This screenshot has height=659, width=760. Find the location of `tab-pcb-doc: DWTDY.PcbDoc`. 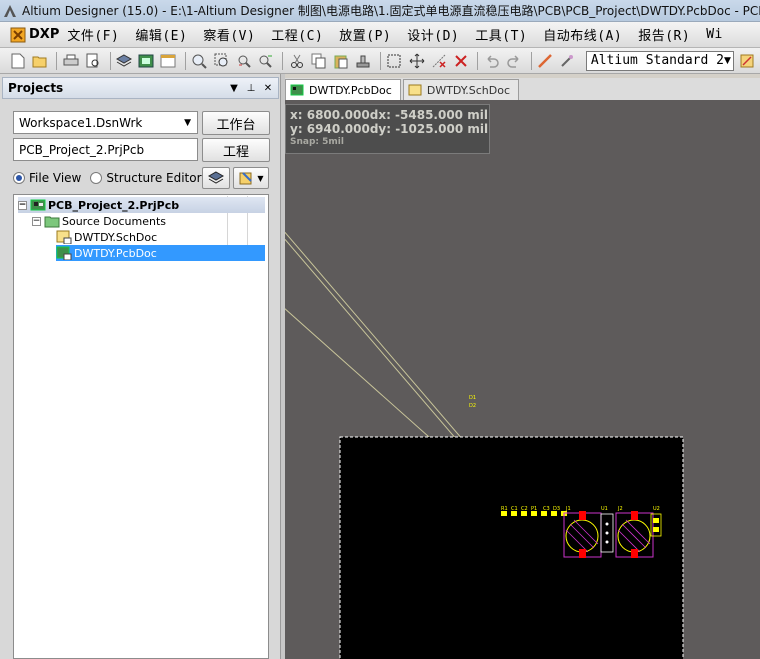

tab-pcb-doc: DWTDY.PcbDoc is located at coordinates (343, 89).